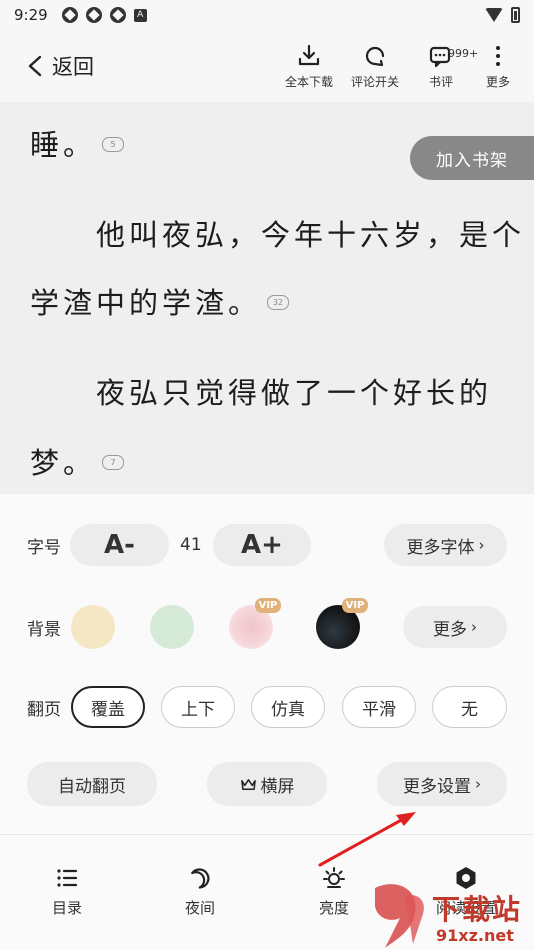  What do you see at coordinates (267, 624) in the screenshot?
I see `background-row: 背景 VIP VIP 更多 ›` at bounding box center [267, 624].